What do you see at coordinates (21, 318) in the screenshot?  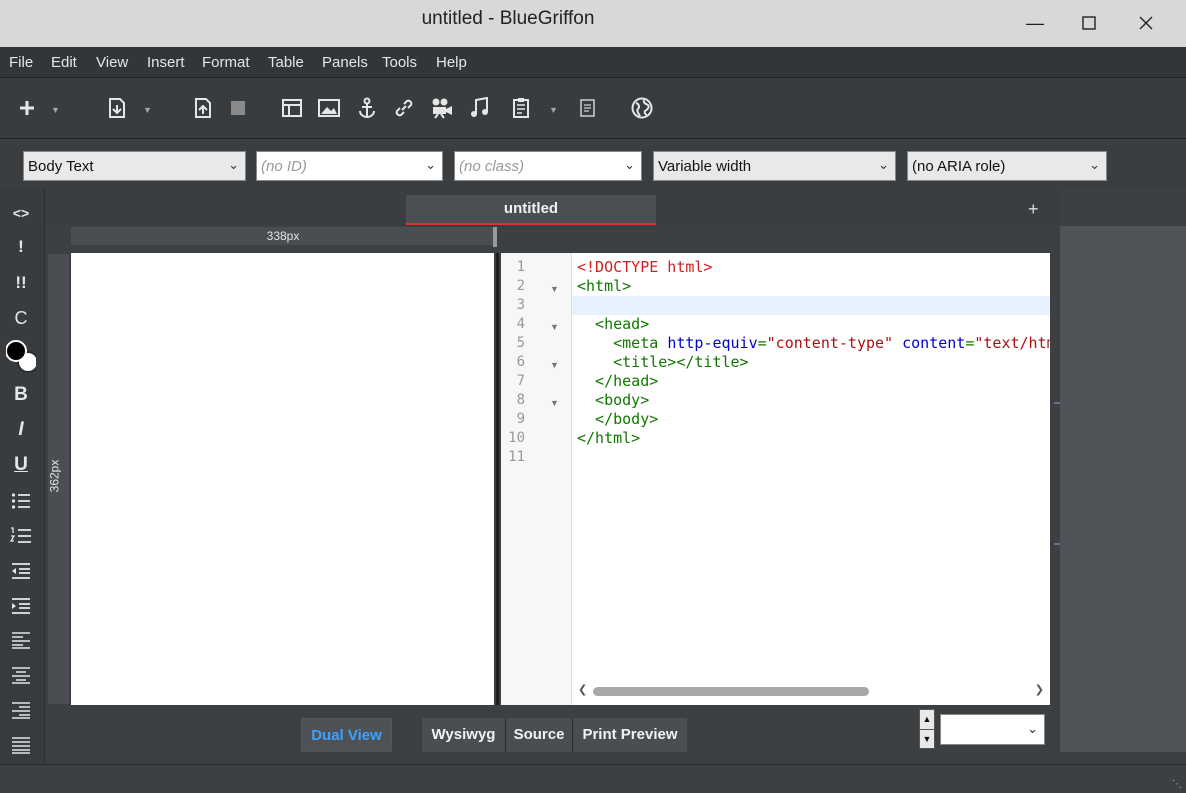 I see `citation-button: C` at bounding box center [21, 318].